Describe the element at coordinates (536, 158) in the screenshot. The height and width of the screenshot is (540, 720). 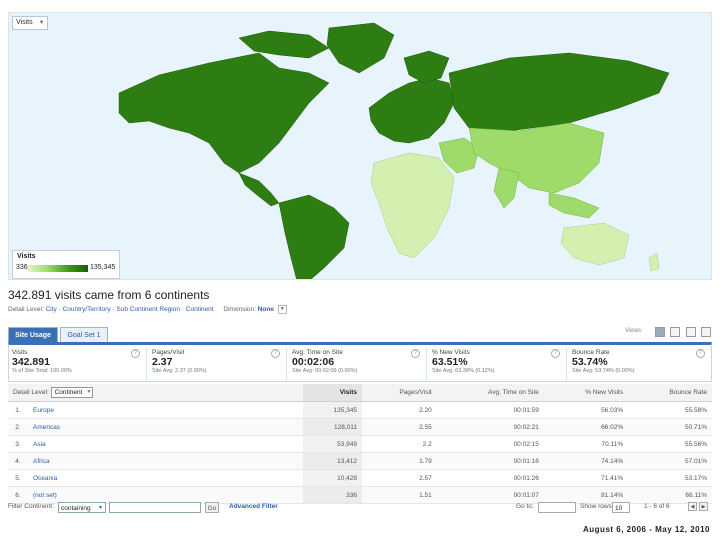
I see `region-asia` at that location.